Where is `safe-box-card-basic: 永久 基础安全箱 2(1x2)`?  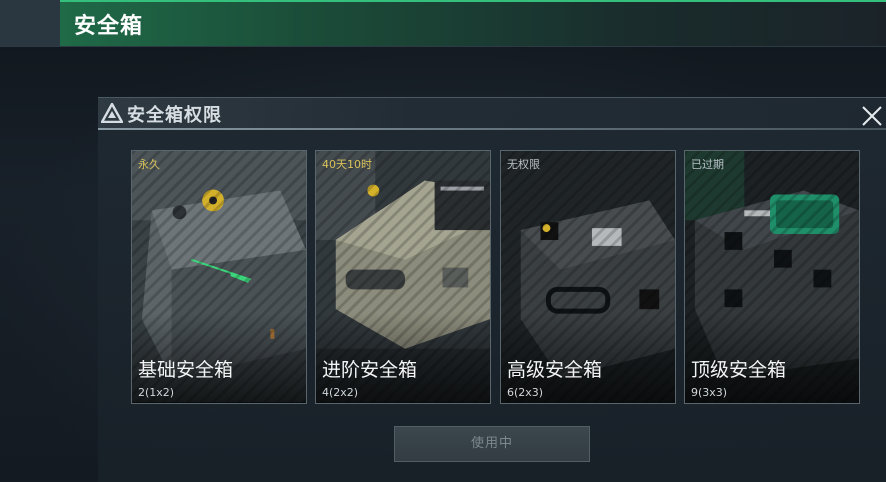 safe-box-card-basic: 永久 基础安全箱 2(1x2) is located at coordinates (219, 277).